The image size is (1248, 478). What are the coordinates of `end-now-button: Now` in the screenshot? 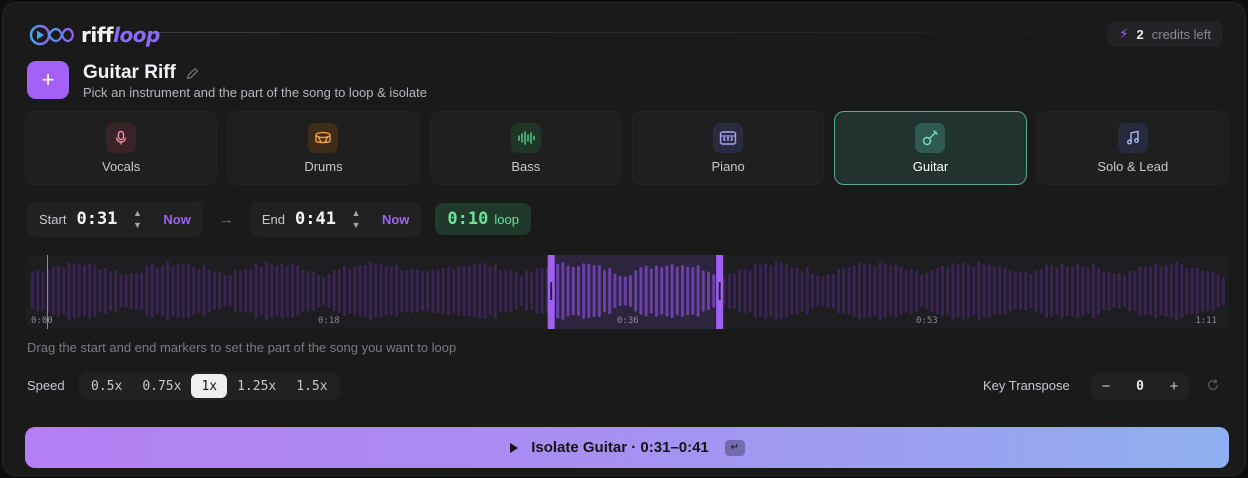 It's located at (395, 219).